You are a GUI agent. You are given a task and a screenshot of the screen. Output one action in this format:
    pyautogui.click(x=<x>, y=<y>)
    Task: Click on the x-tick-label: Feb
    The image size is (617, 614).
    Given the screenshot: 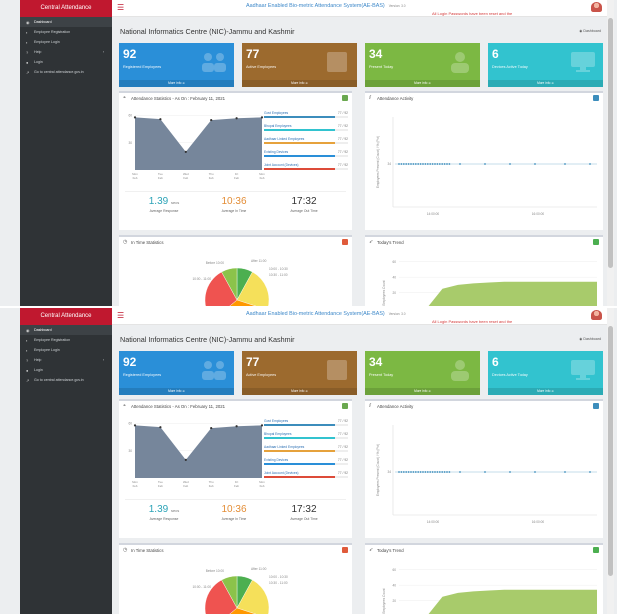 What is the action you would take?
    pyautogui.click(x=135, y=178)
    